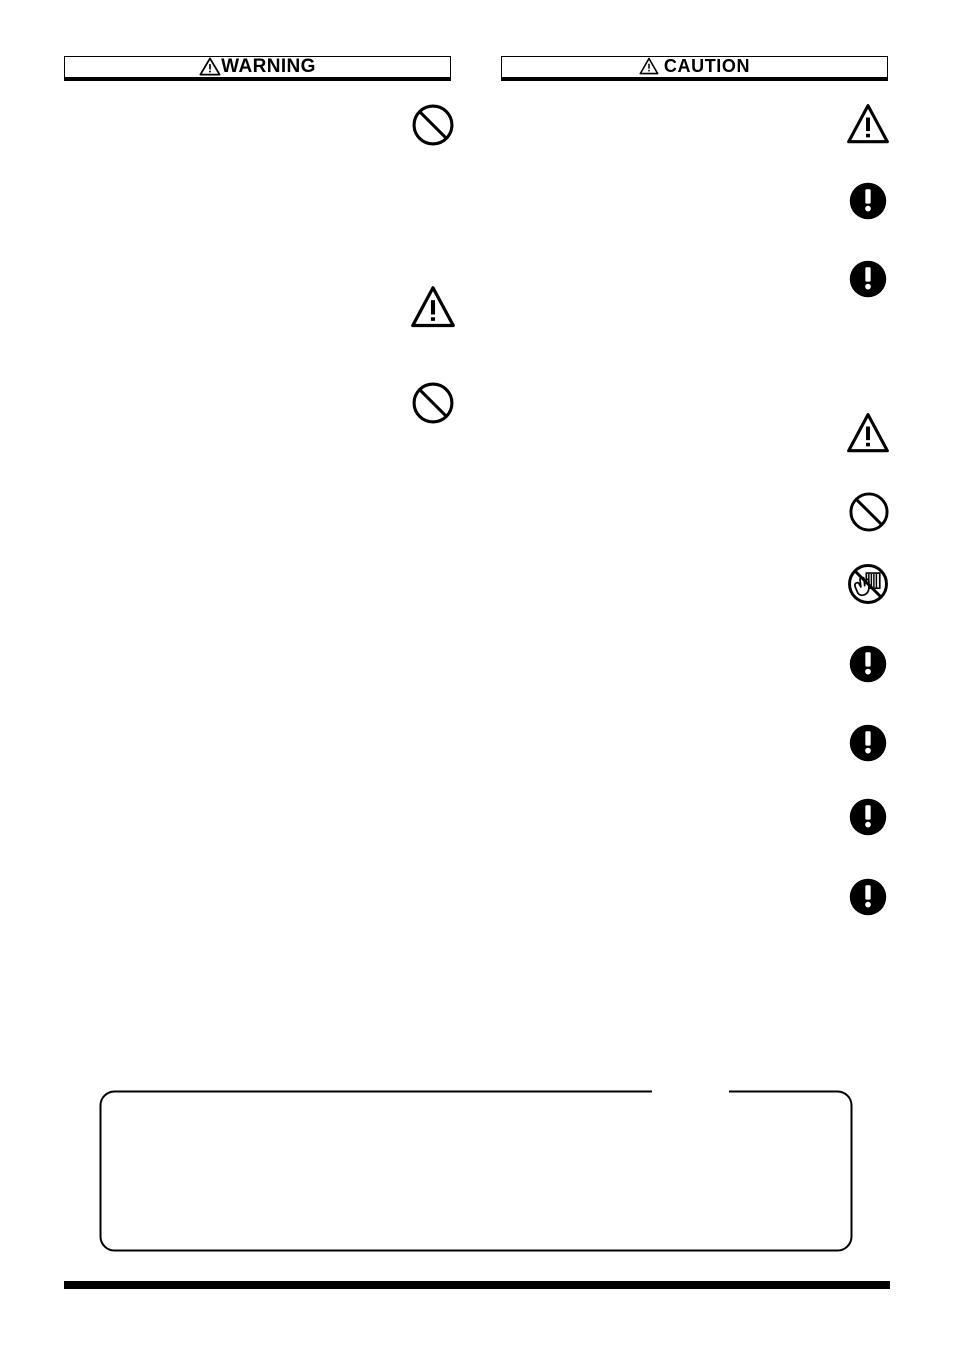 Image resolution: width=954 pixels, height=1351 pixels. Describe the element at coordinates (268, 66) in the screenshot. I see `warning-header-label: WARNING` at that location.